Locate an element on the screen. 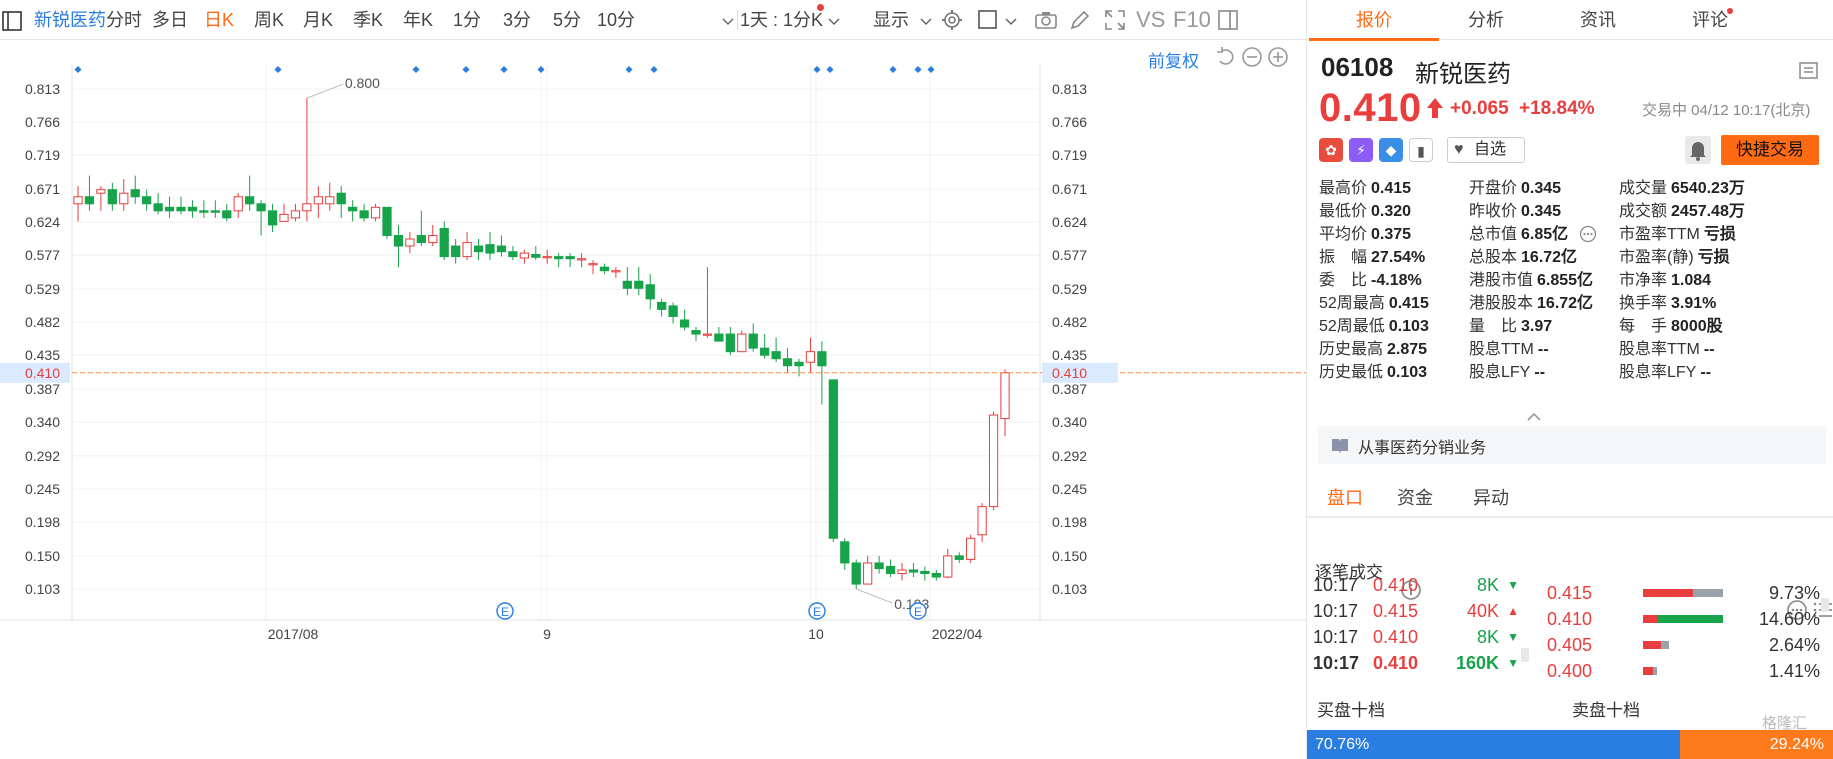 The image size is (1833, 759). panel-tab: 分析 is located at coordinates (1486, 20).